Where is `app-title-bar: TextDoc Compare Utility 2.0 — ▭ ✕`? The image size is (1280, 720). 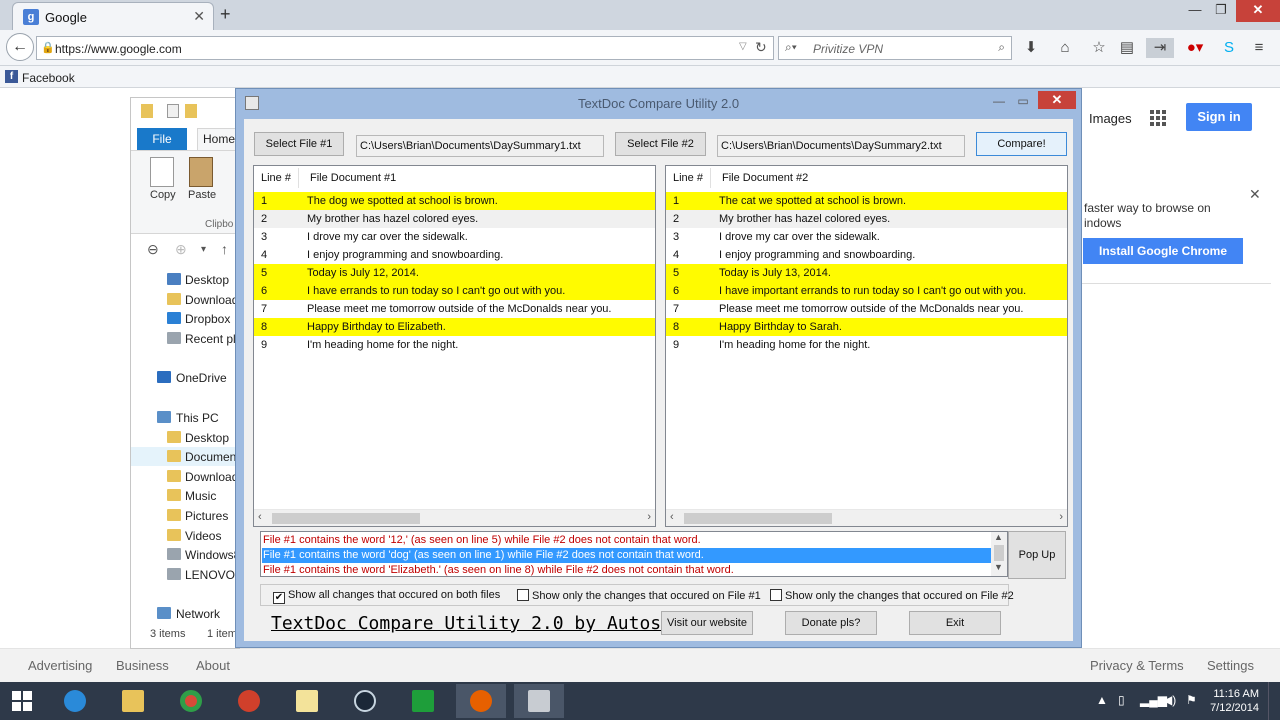 app-title-bar: TextDoc Compare Utility 2.0 — ▭ ✕ is located at coordinates (658, 103).